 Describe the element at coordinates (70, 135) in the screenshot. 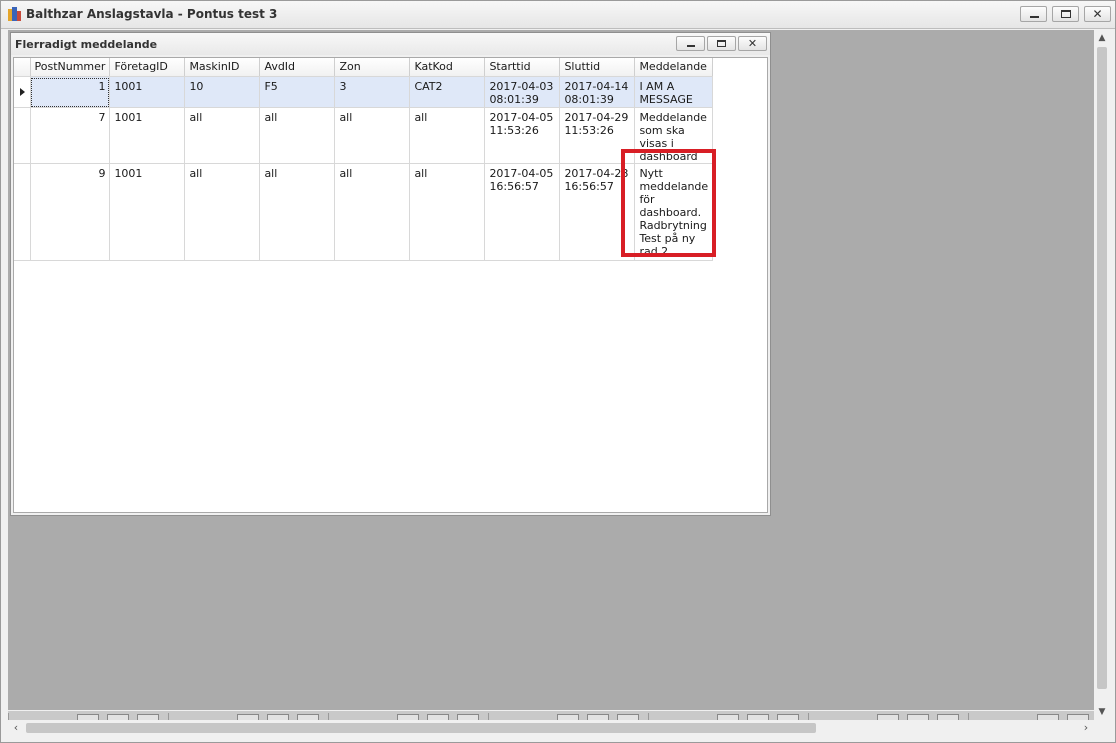

I see `cell-postnummer: 7` at that location.